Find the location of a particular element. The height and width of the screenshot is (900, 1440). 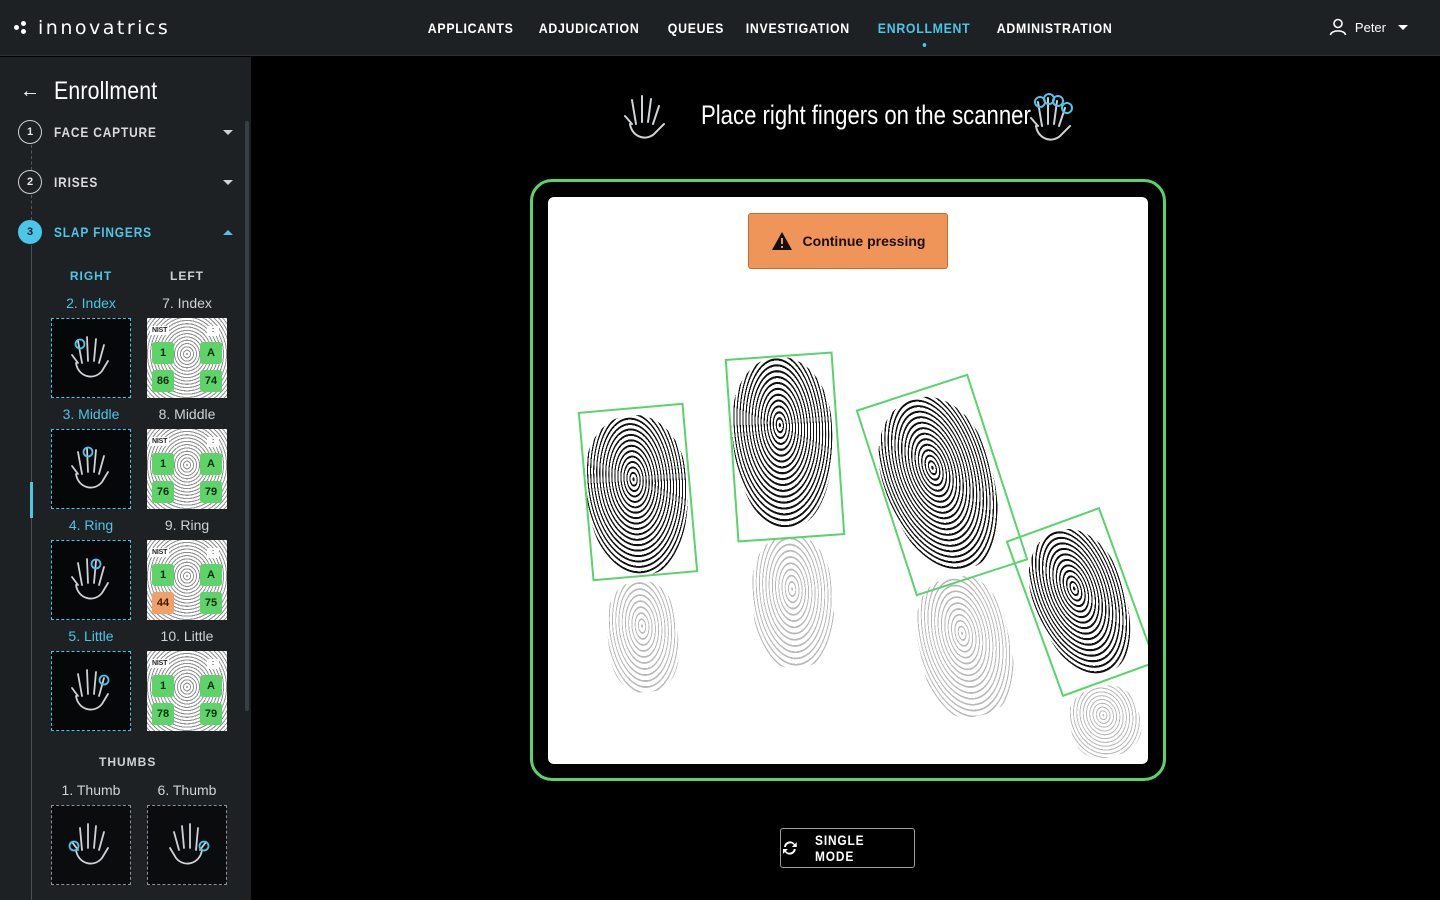

finger-label-right-ring: 4. Ring is located at coordinates (91, 525).